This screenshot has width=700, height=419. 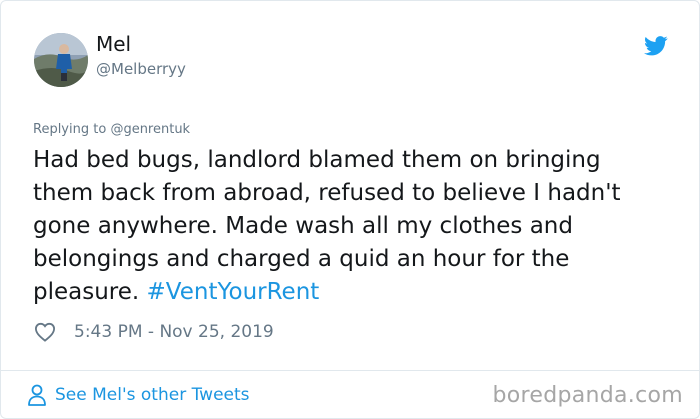 I want to click on tweet-meta: 5:43 PM - Nov 25, 2019, so click(x=154, y=332).